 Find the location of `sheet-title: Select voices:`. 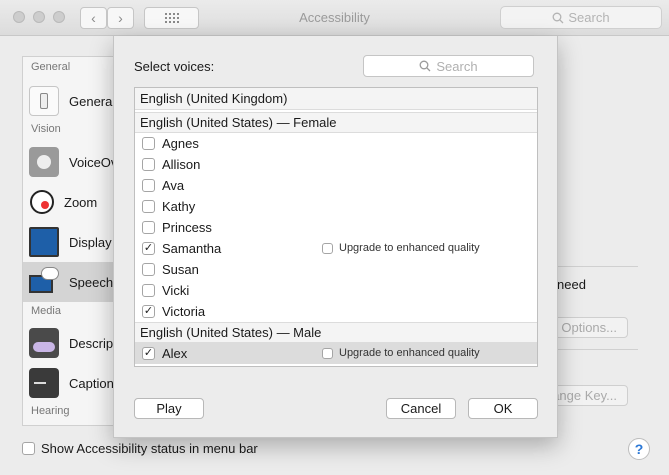

sheet-title: Select voices: is located at coordinates (174, 66).